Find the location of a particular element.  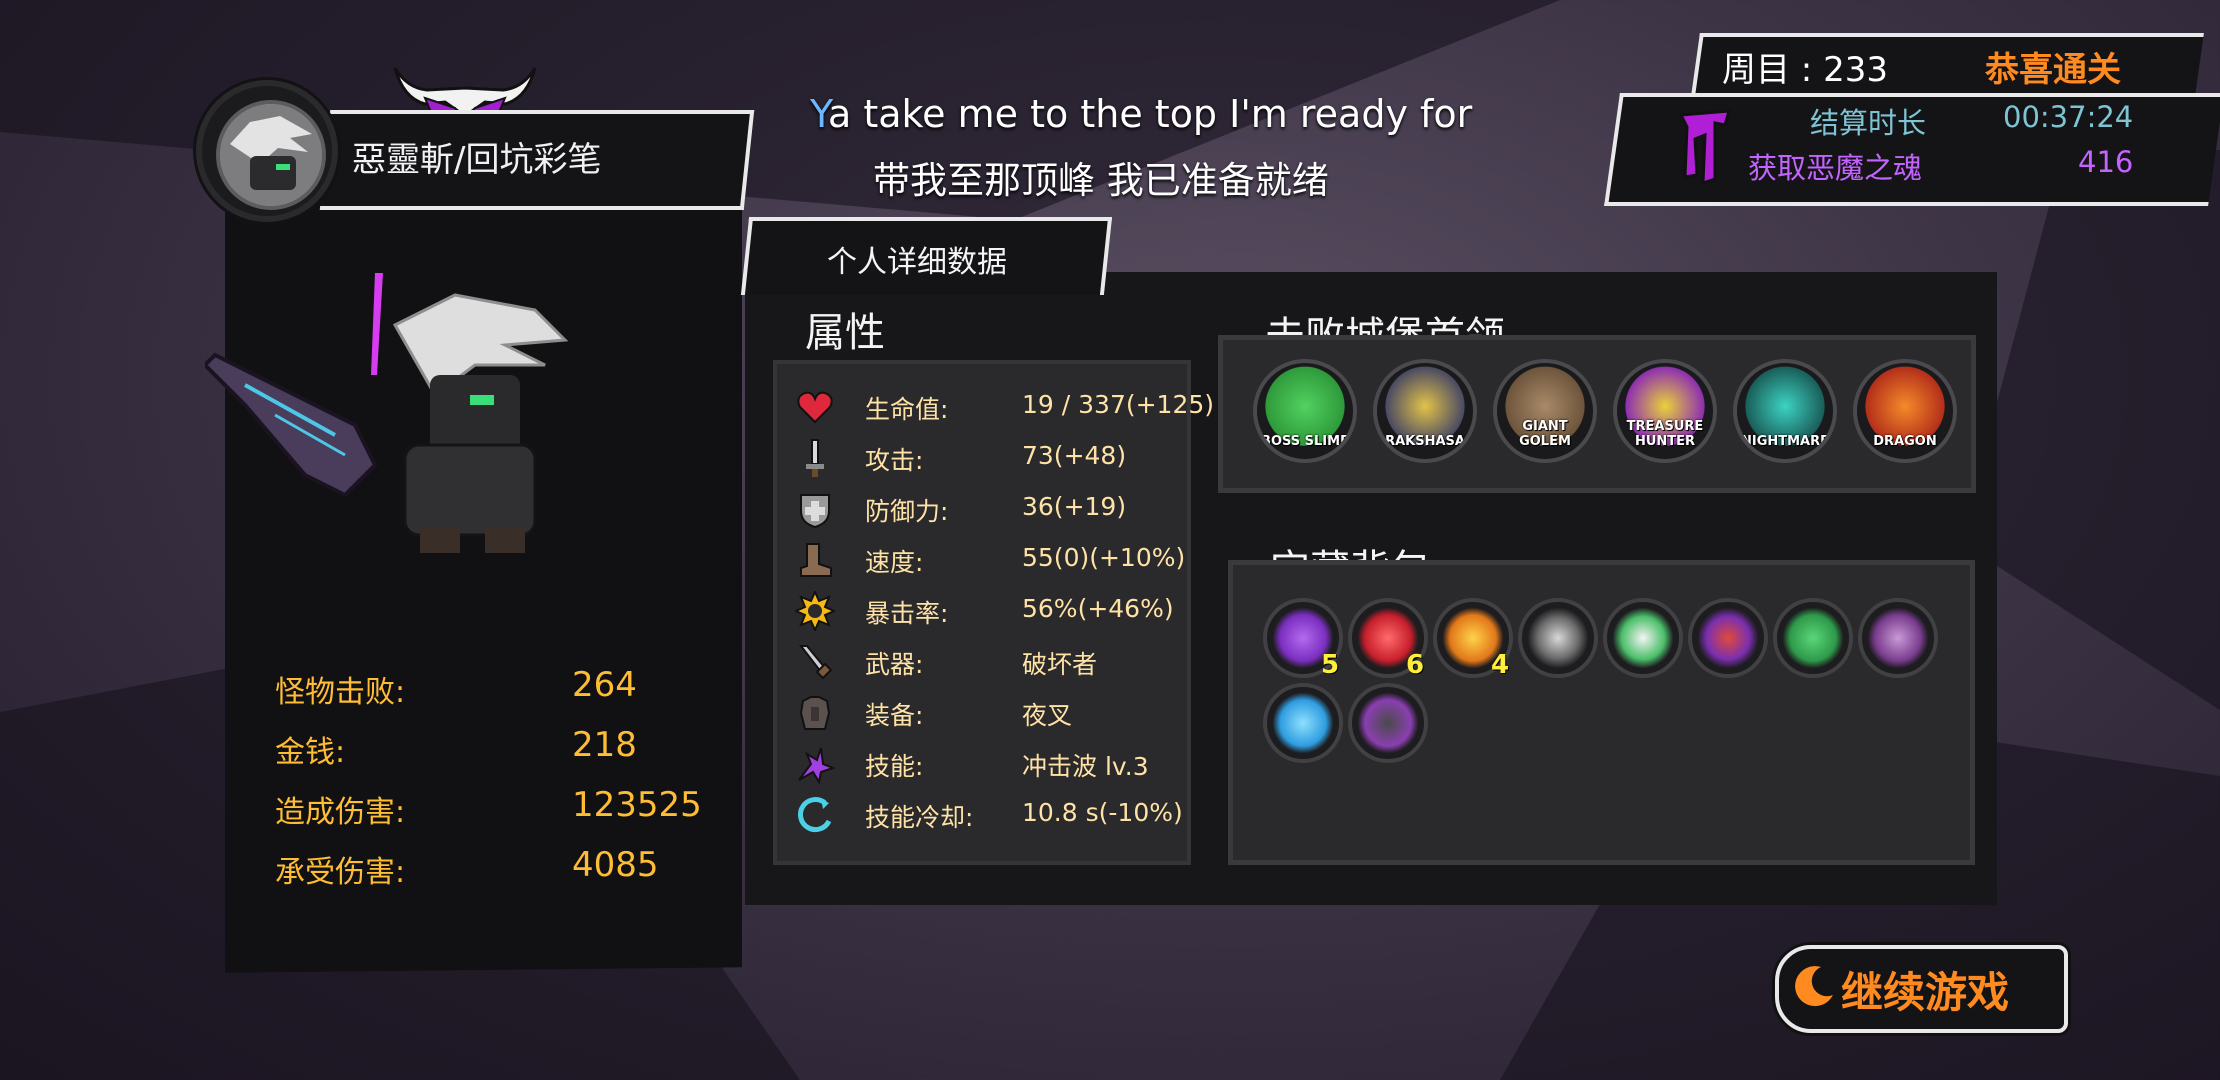

moon-icon is located at coordinates (1814, 986).